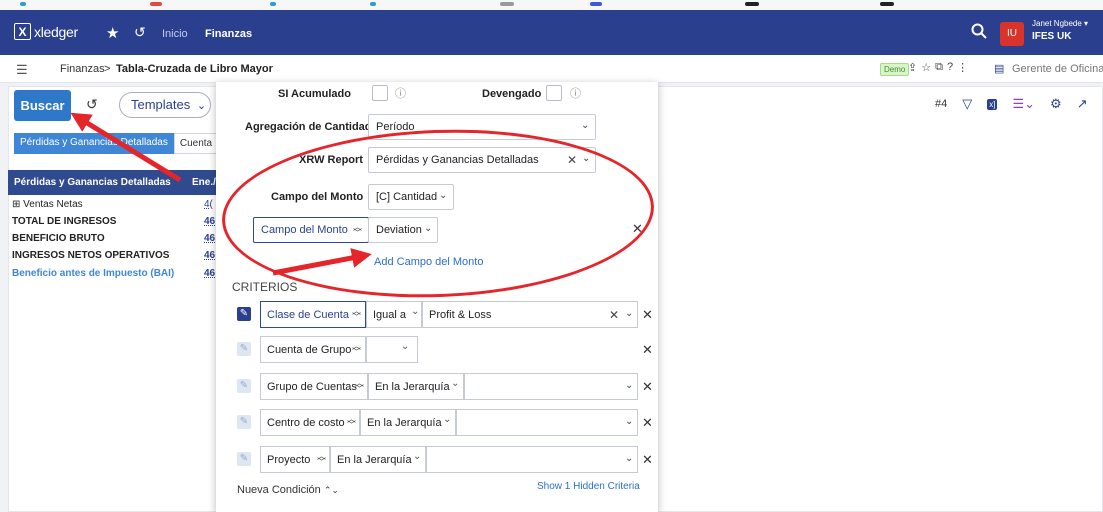 This screenshot has height=512, width=1103. What do you see at coordinates (460, 315) in the screenshot?
I see `criteria-value: Profit & Loss` at bounding box center [460, 315].